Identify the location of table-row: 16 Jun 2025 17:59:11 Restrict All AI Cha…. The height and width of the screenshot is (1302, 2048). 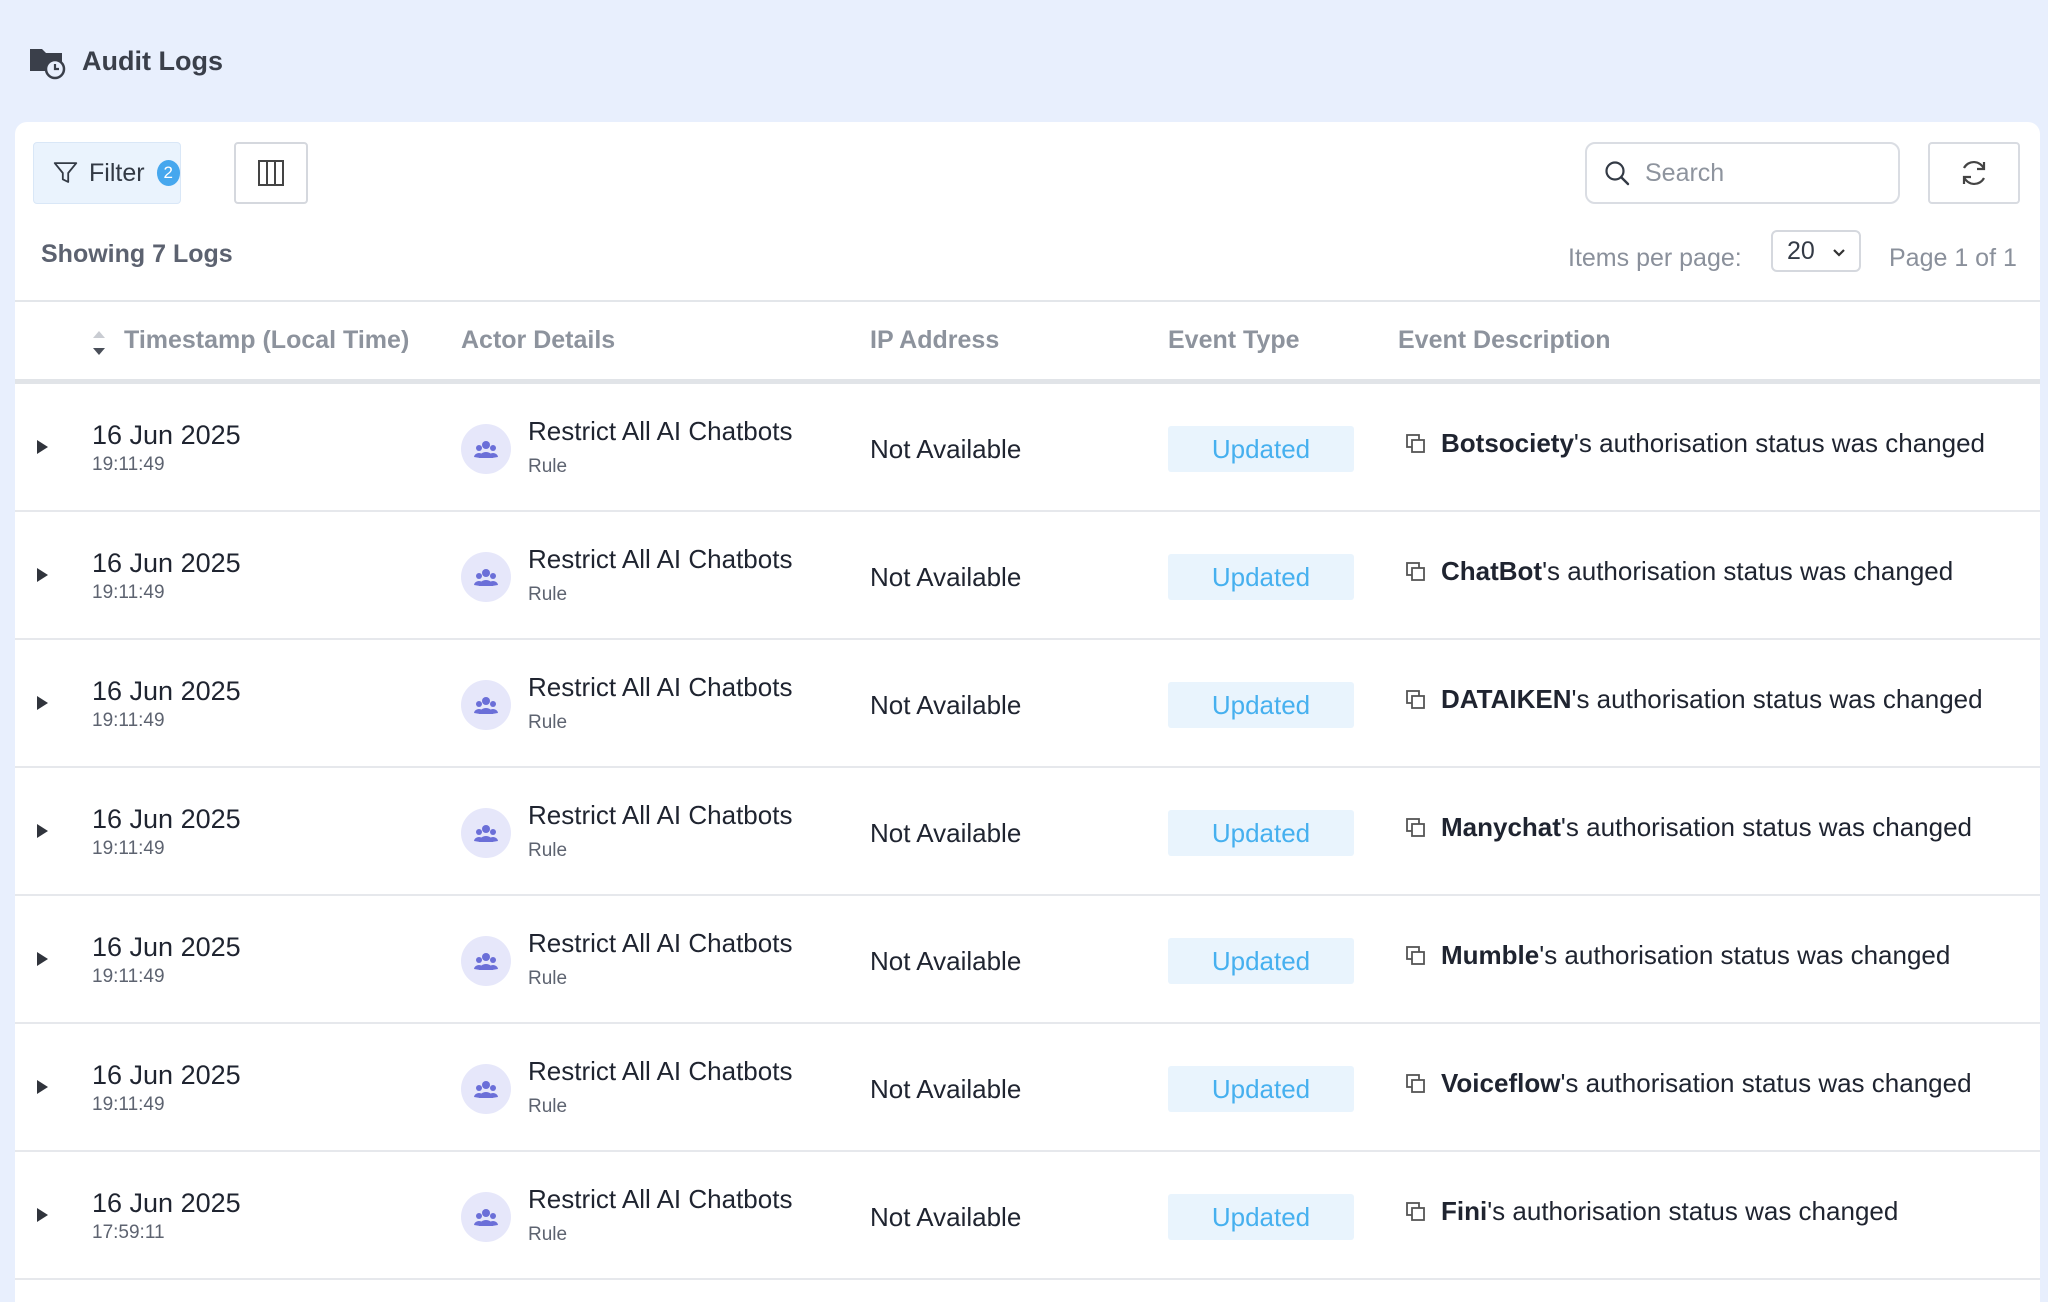
(1027, 1216).